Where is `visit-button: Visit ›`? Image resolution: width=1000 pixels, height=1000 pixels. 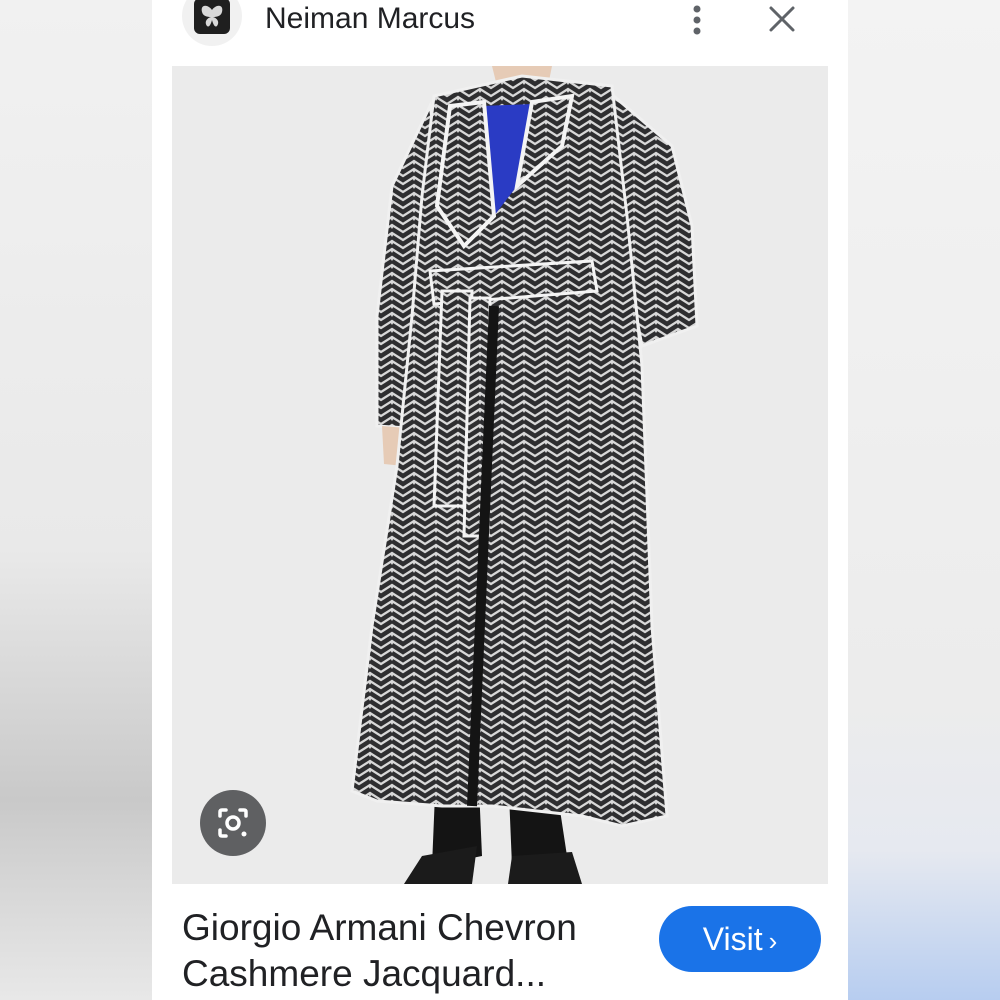
visit-button: Visit › is located at coordinates (740, 939).